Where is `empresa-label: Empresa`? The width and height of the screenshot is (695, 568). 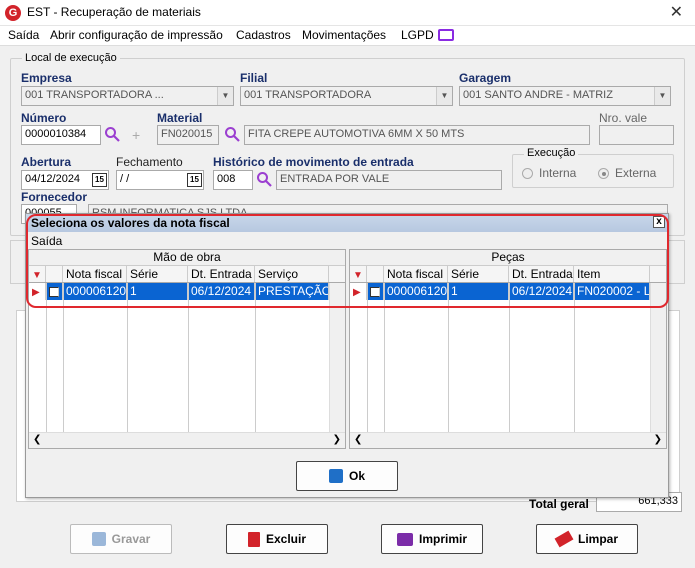
empresa-label: Empresa is located at coordinates (46, 78).